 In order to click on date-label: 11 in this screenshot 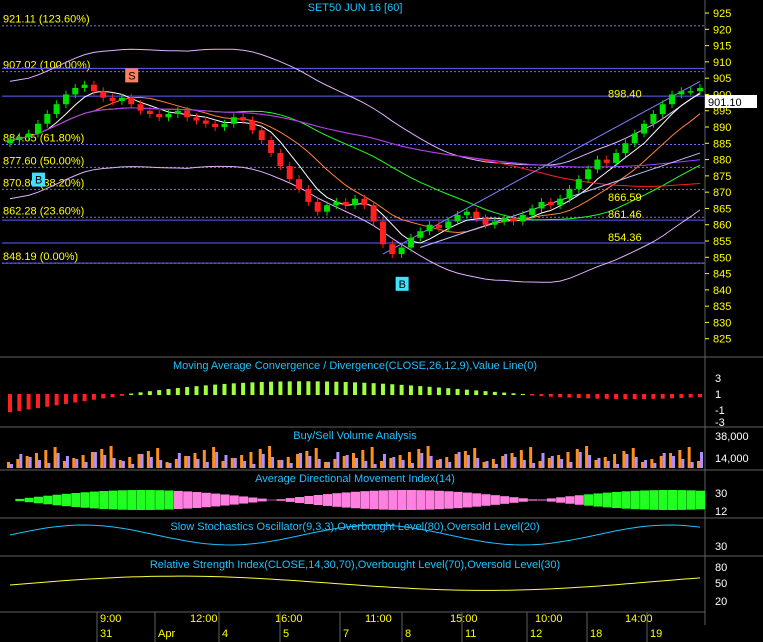, I will do `click(470, 634)`.